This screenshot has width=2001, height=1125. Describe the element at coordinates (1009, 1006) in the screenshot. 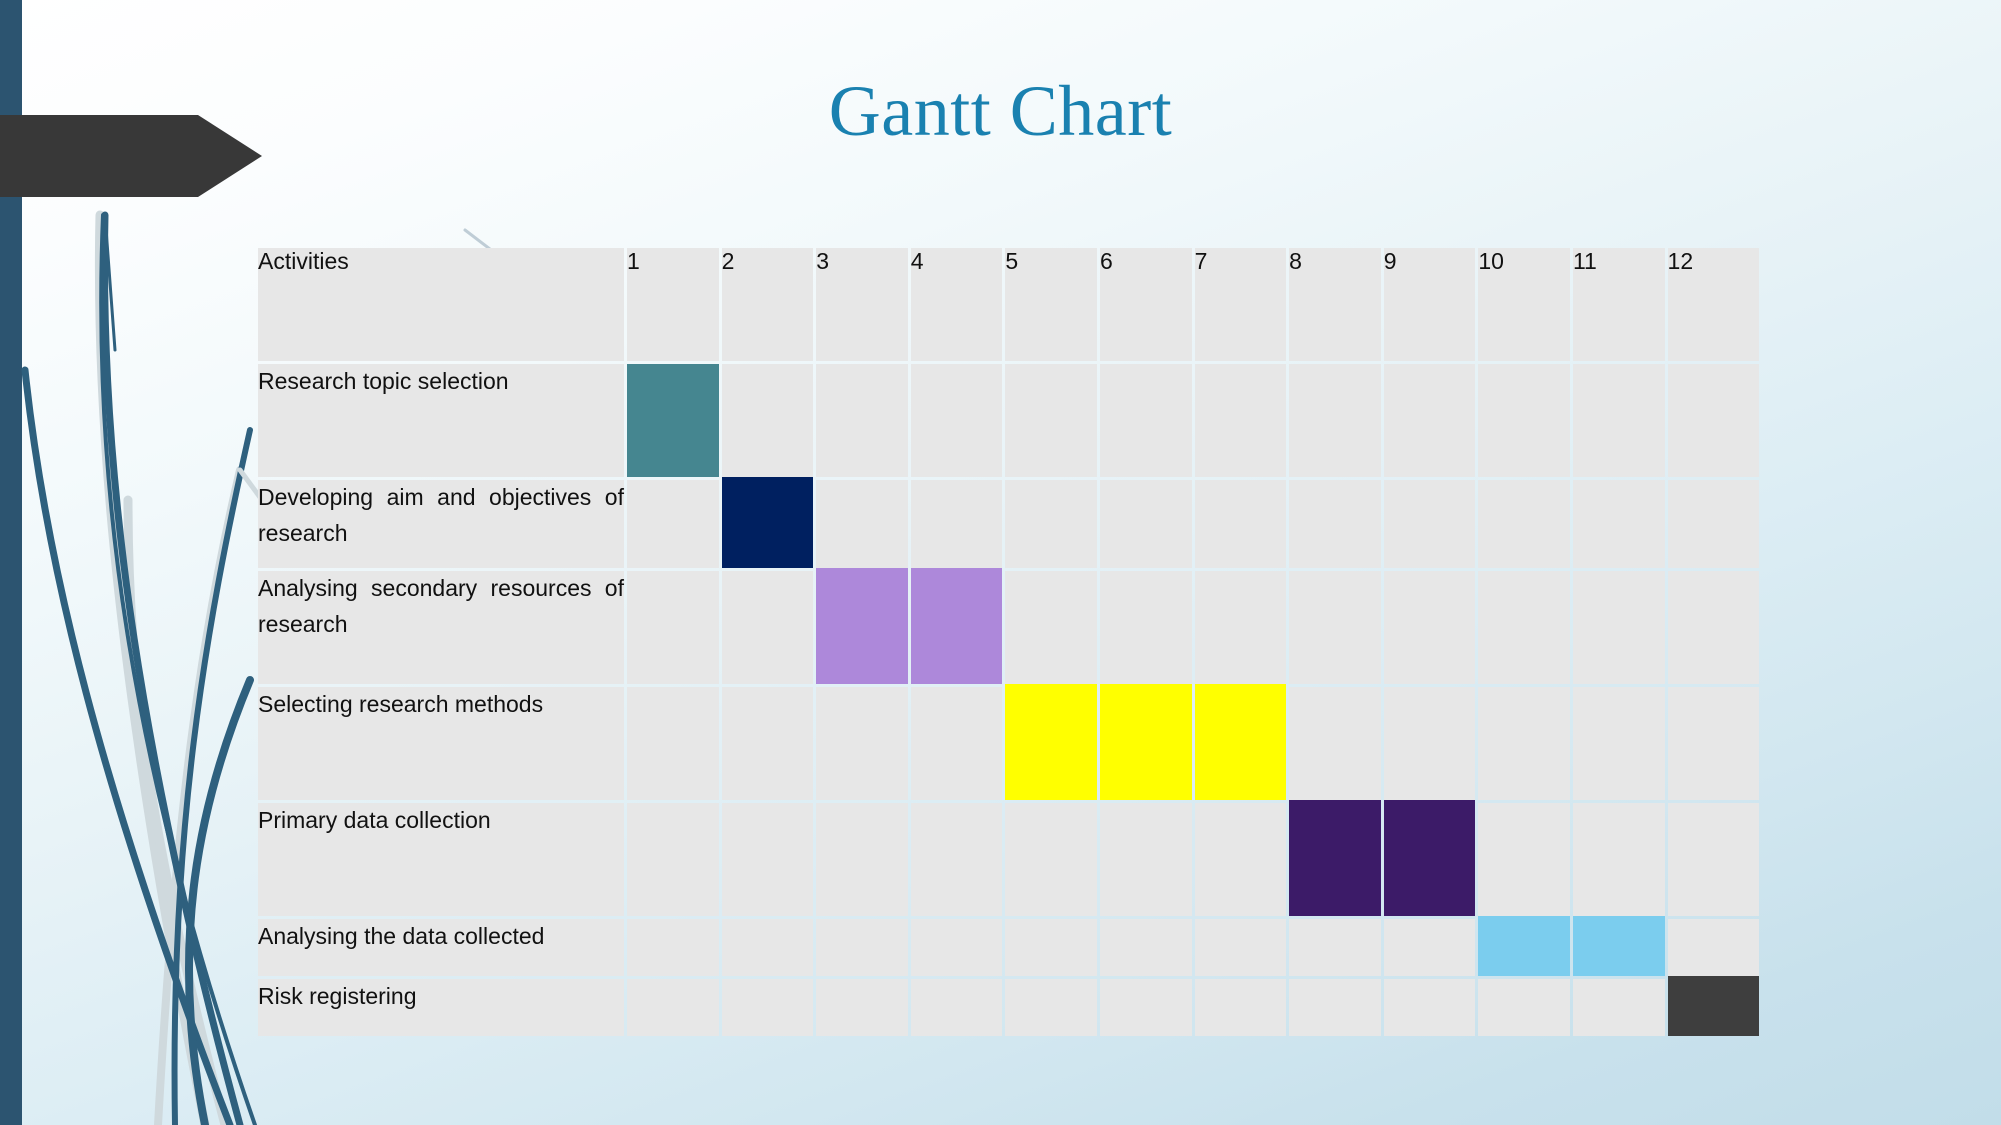

I see `table-row: Risk registering` at that location.